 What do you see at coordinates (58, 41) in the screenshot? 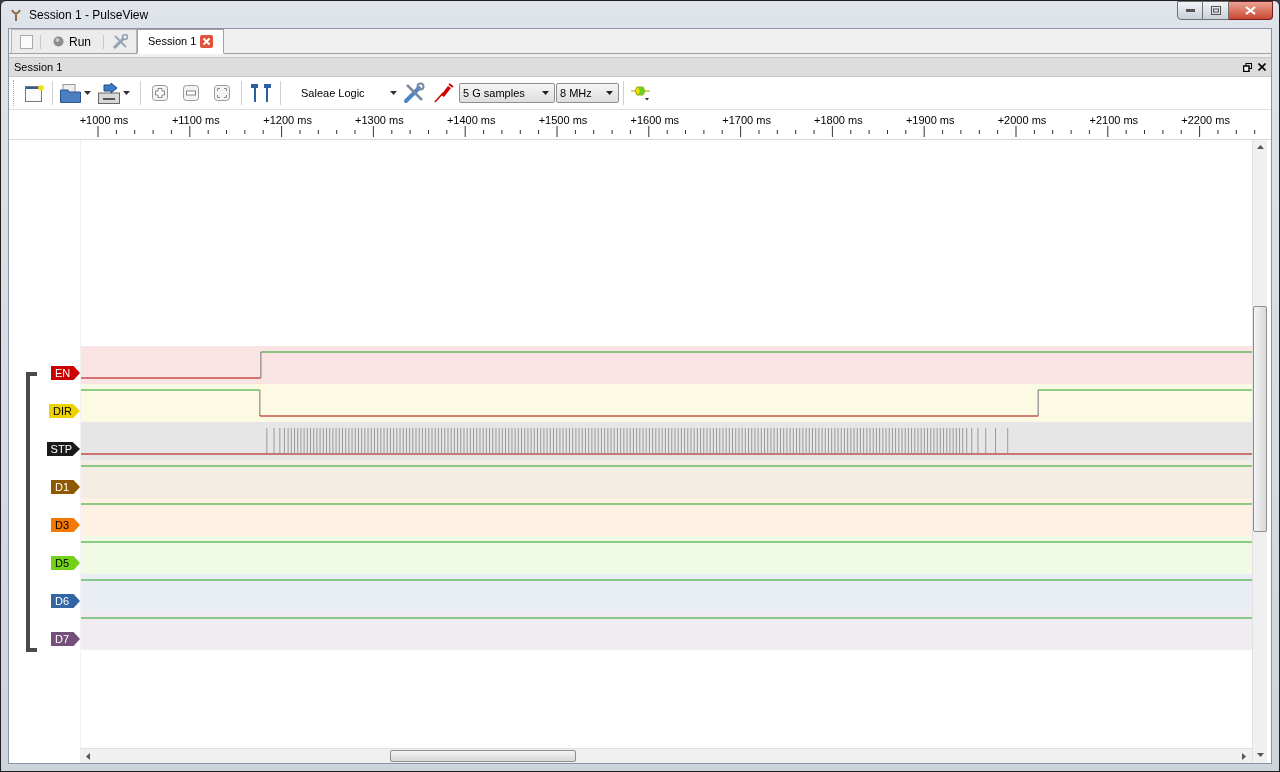
I see `circle-icon` at bounding box center [58, 41].